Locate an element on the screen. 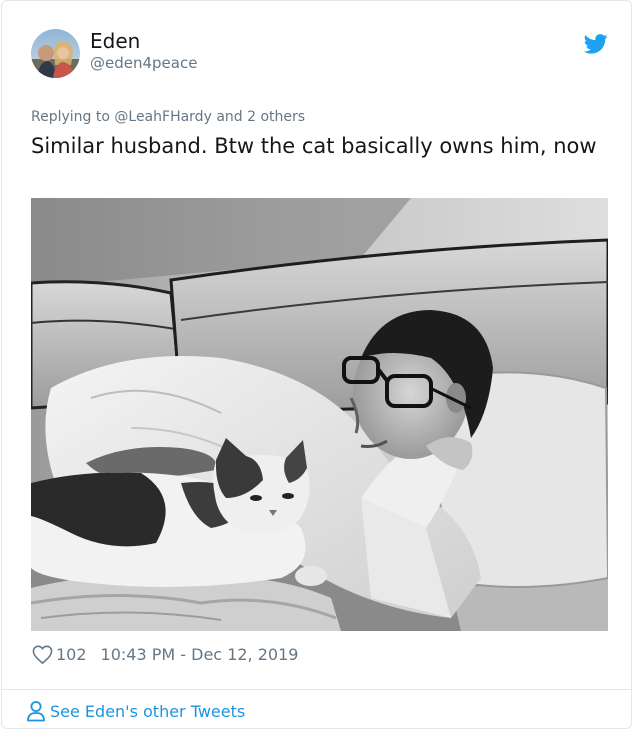  see-other-tweets-link: See Eden's other Tweets is located at coordinates (135, 711).